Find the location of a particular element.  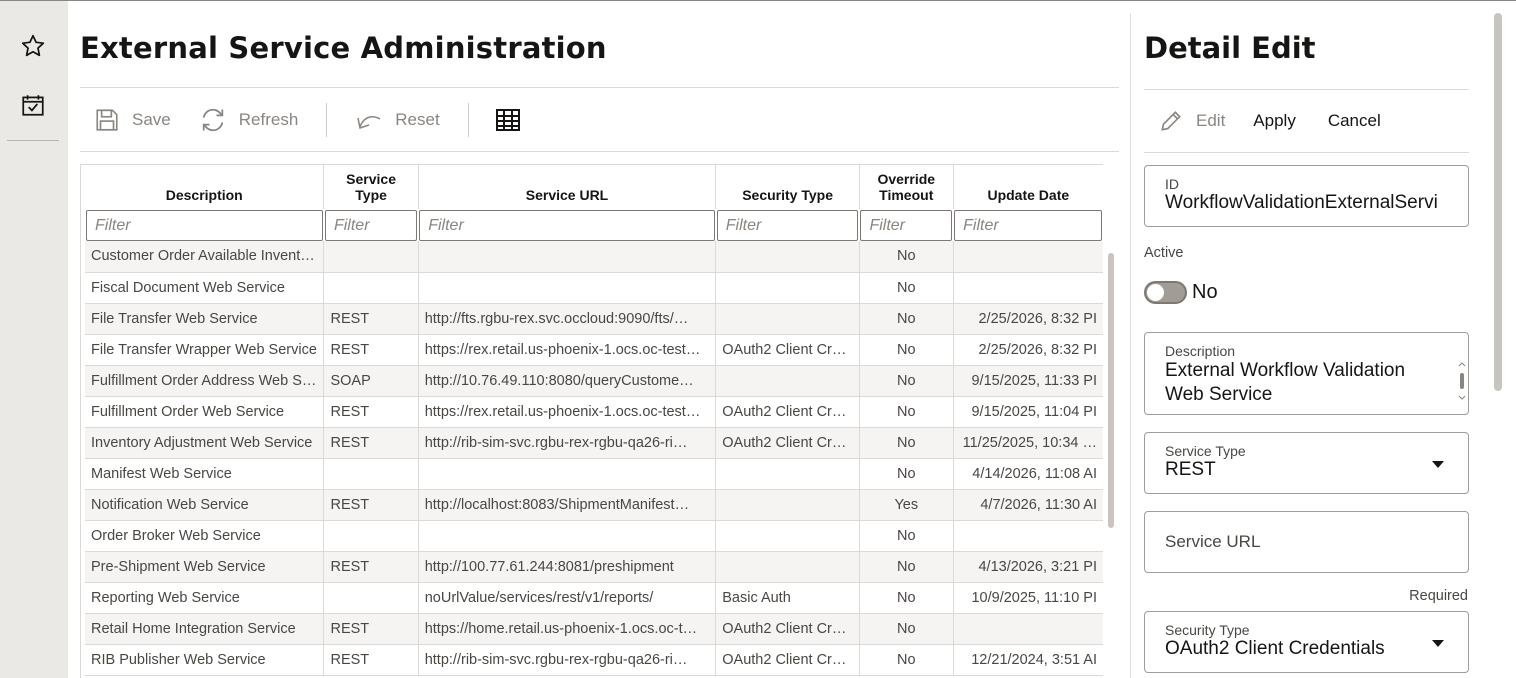

cell-description: Reporting Web Service is located at coordinates (205, 598).